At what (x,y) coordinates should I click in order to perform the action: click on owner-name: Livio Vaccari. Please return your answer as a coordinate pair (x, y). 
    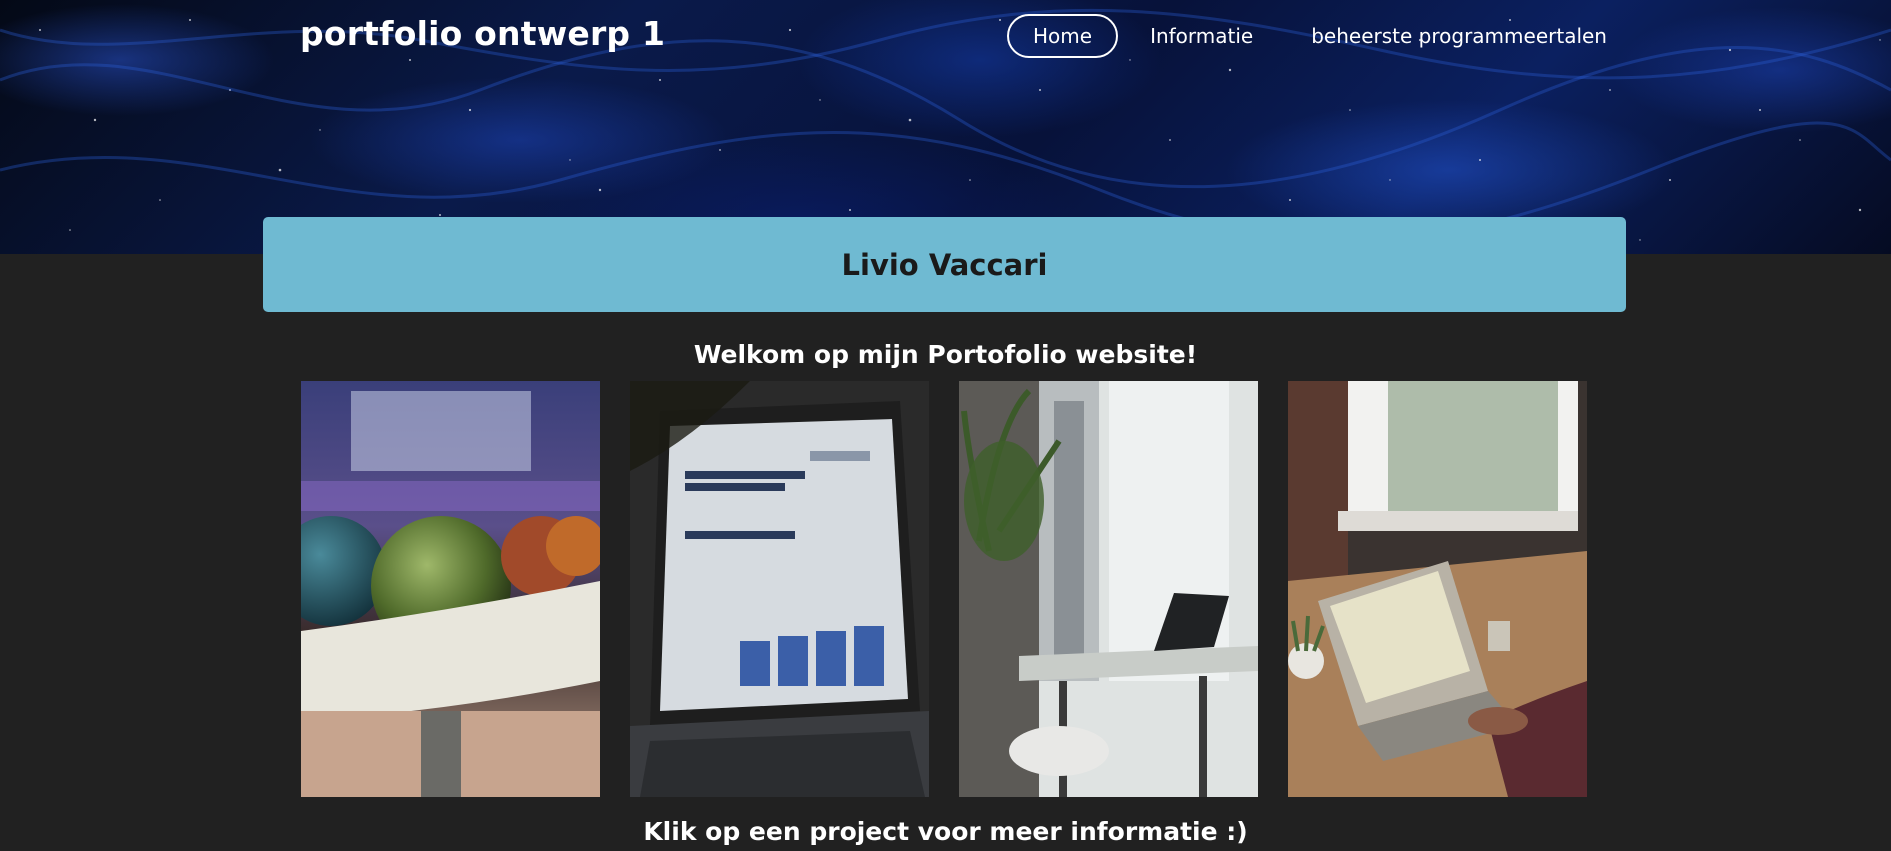
    Looking at the image, I should click on (944, 264).